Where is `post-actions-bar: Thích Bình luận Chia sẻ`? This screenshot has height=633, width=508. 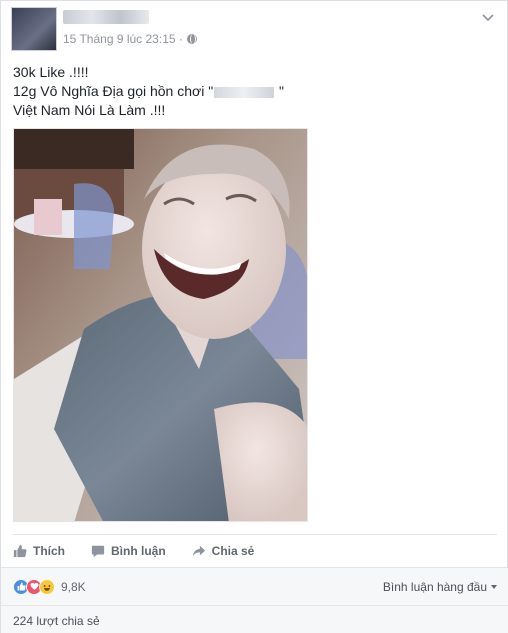
post-actions-bar: Thích Bình luận Chia sẻ is located at coordinates (255, 550).